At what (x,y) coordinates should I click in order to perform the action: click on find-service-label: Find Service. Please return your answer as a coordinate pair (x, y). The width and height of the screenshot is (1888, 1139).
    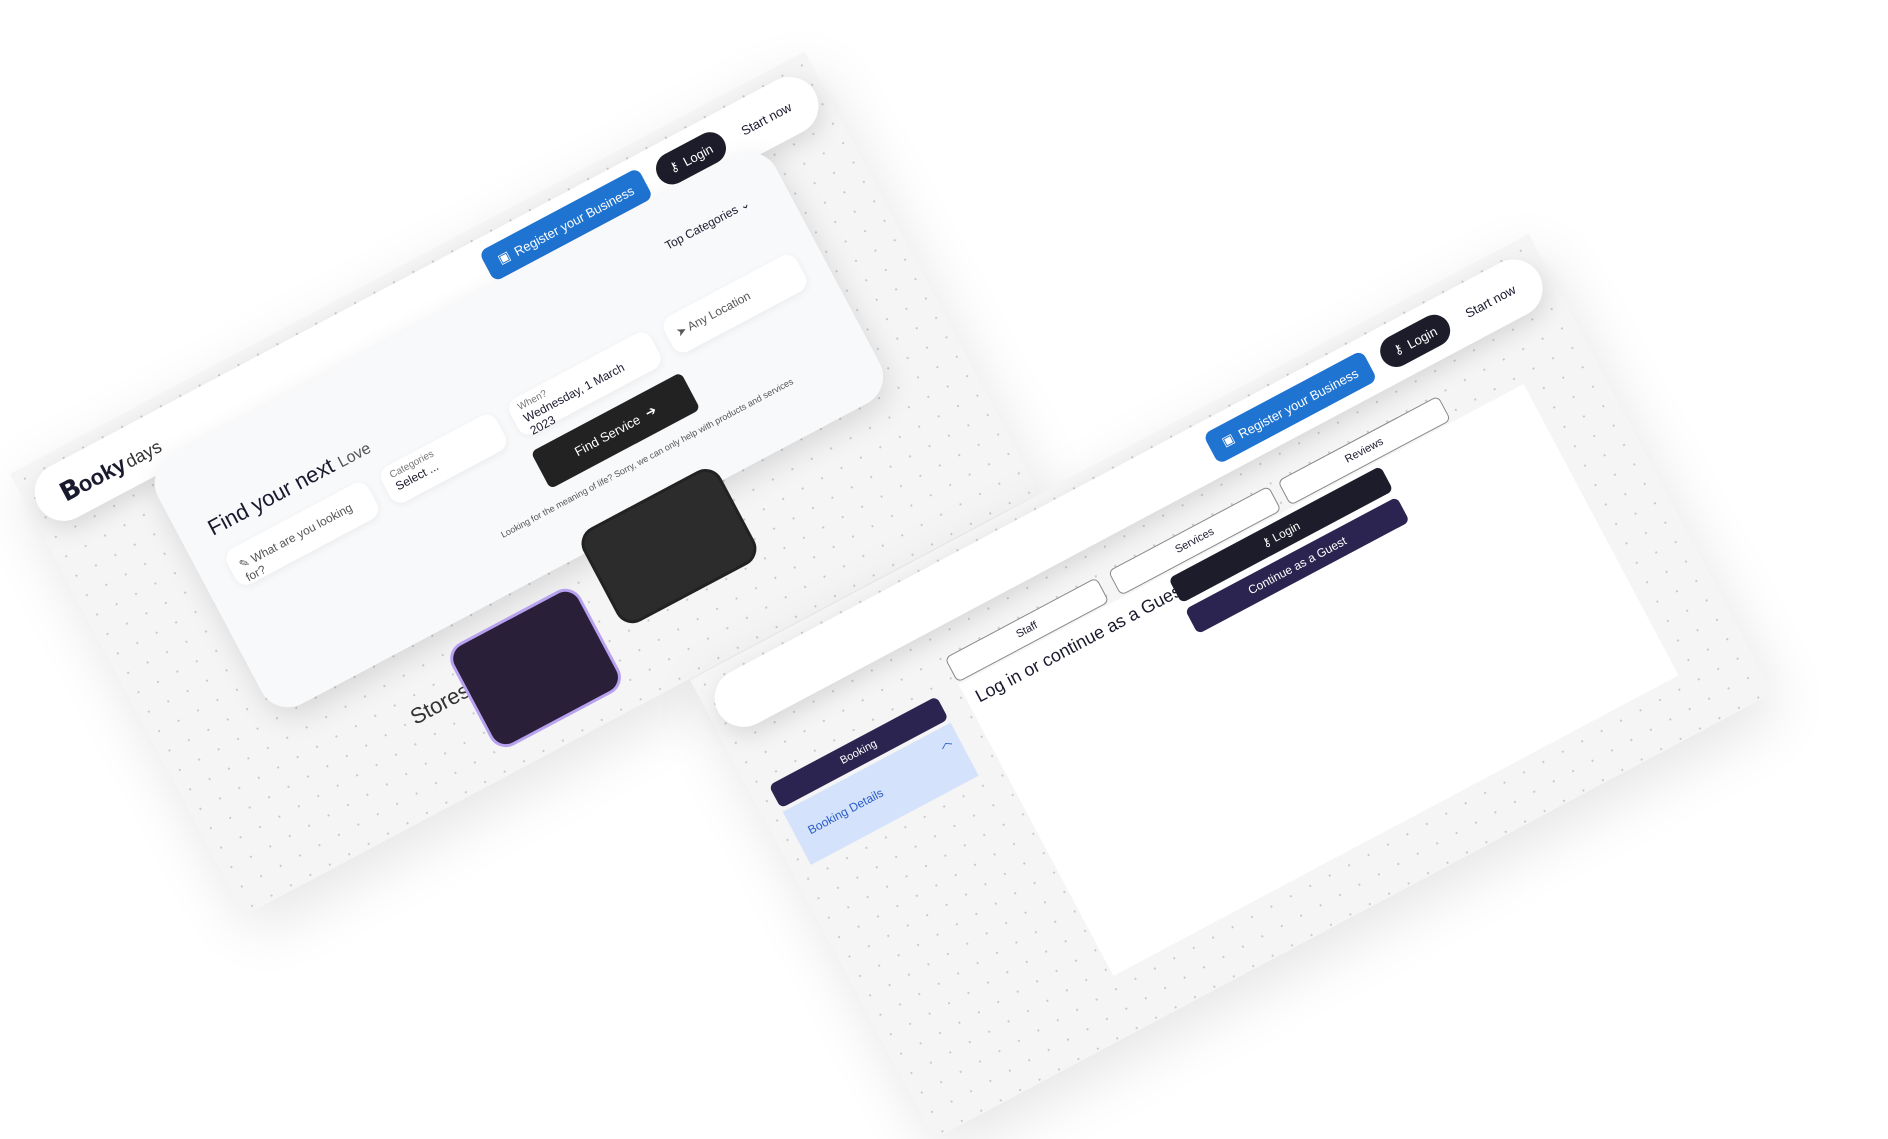
    Looking at the image, I should click on (607, 435).